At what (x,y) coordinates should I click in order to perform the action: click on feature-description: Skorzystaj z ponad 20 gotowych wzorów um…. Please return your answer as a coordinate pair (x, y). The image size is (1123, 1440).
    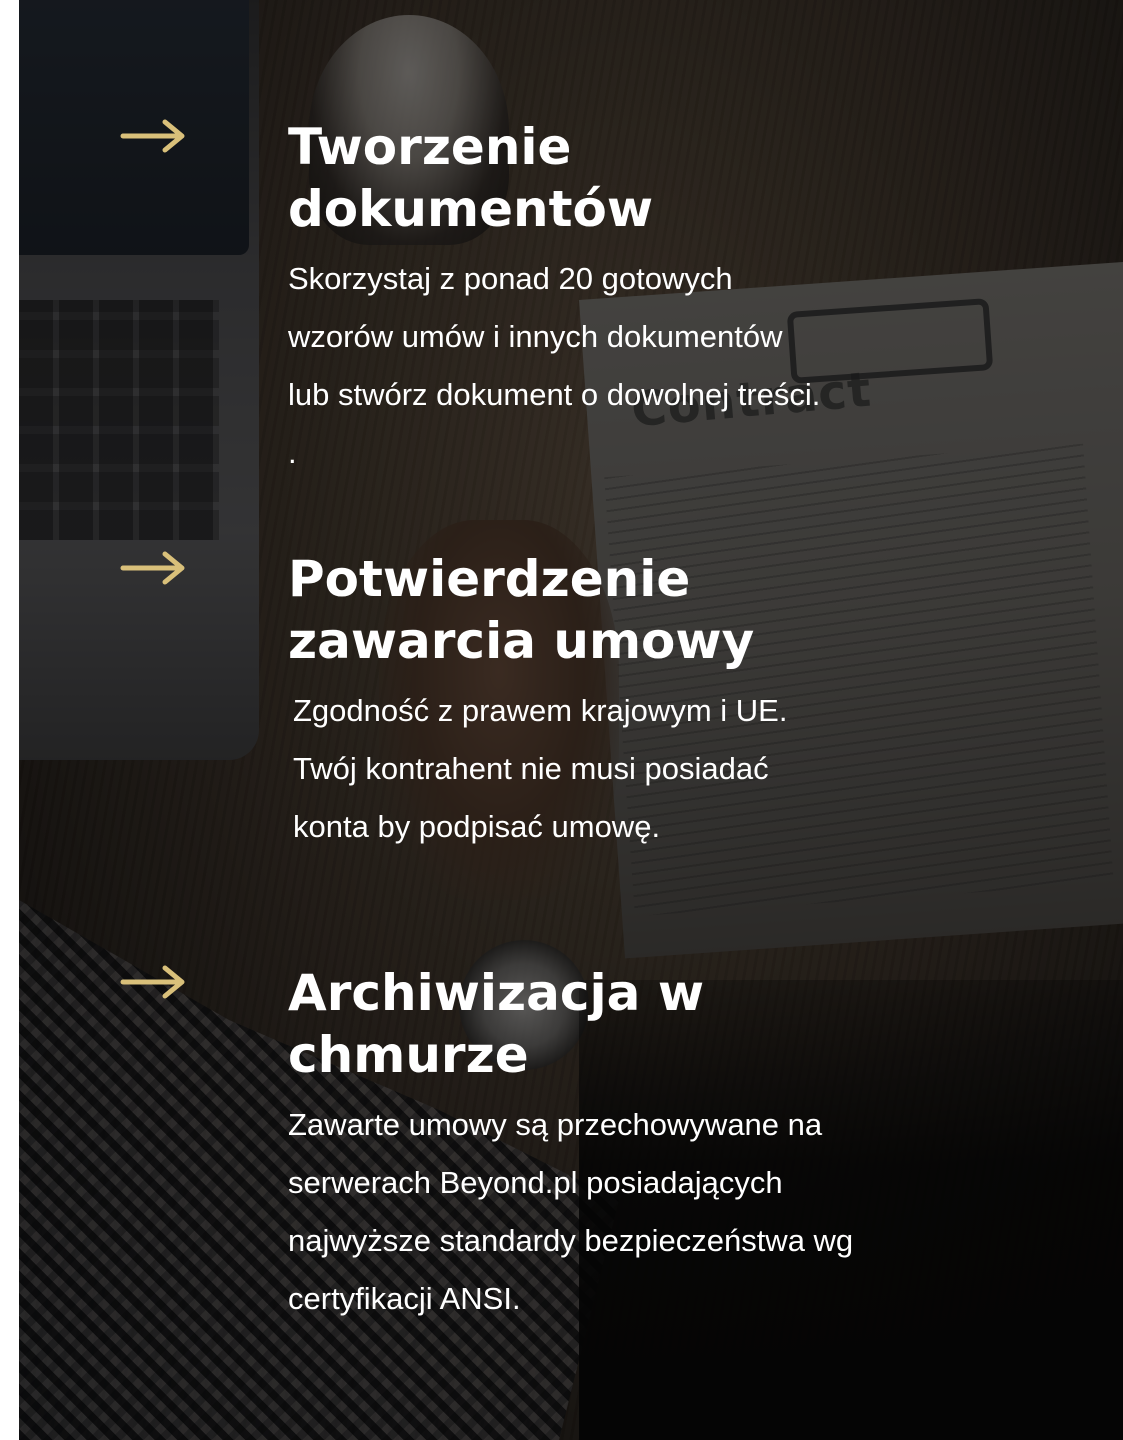
    Looking at the image, I should click on (554, 365).